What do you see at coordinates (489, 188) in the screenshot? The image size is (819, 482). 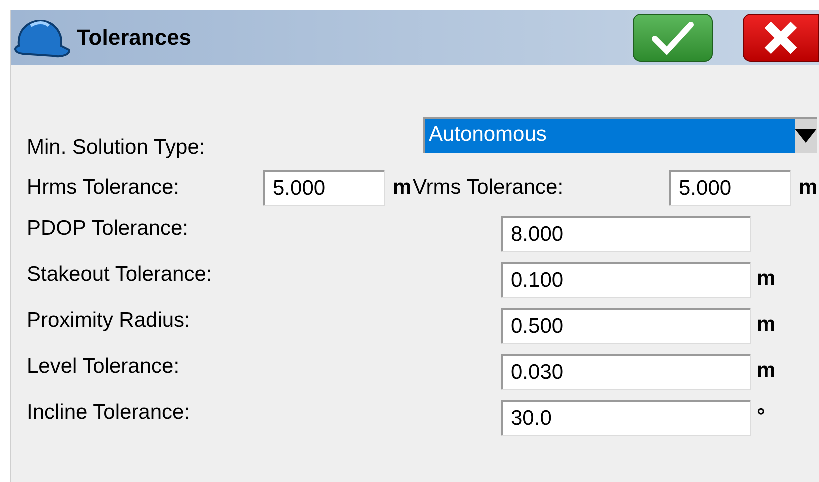 I see `field-label: Vrms Tolerance:` at bounding box center [489, 188].